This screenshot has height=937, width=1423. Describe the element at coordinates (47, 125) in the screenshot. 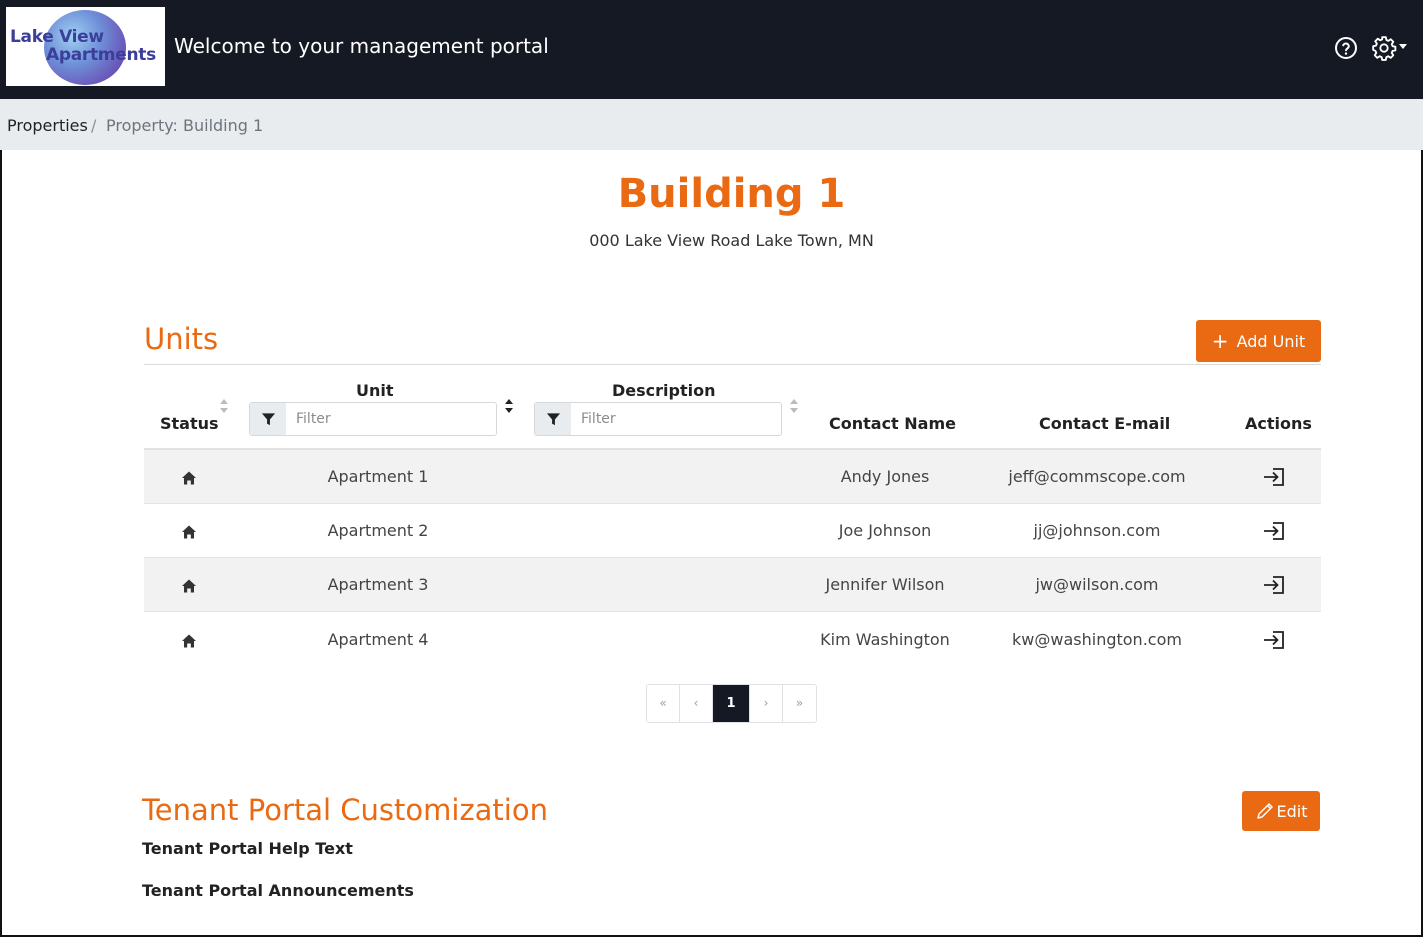

I see `breadcrumb-properties-link: Properties` at that location.